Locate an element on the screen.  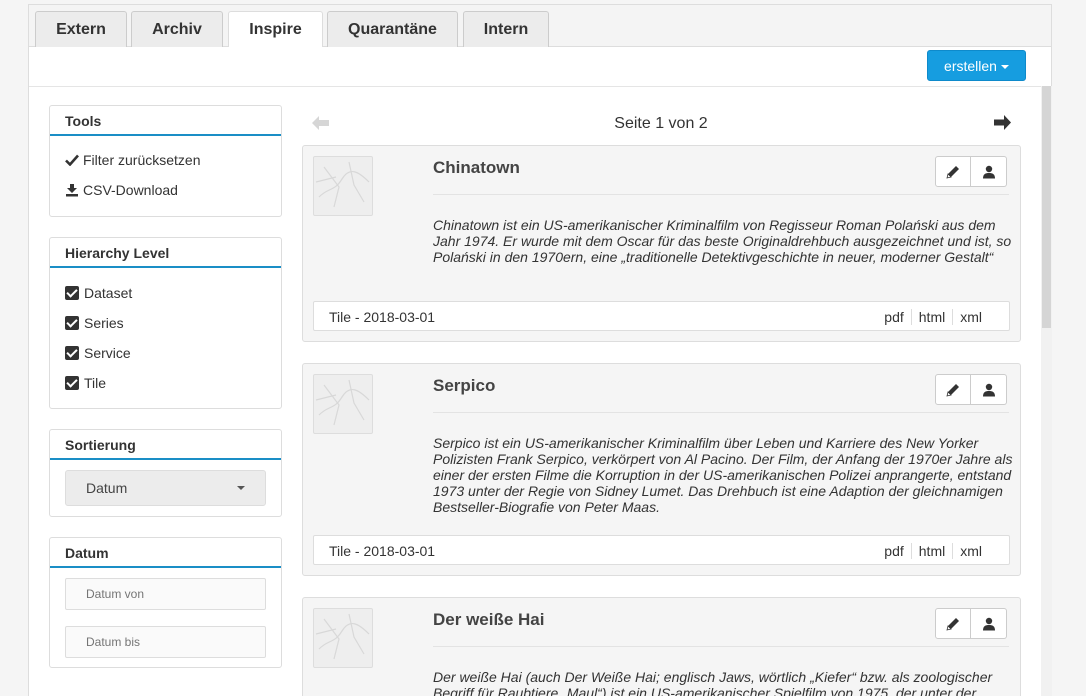
reset-filter-label: Filter zurücksetzen is located at coordinates (142, 160).